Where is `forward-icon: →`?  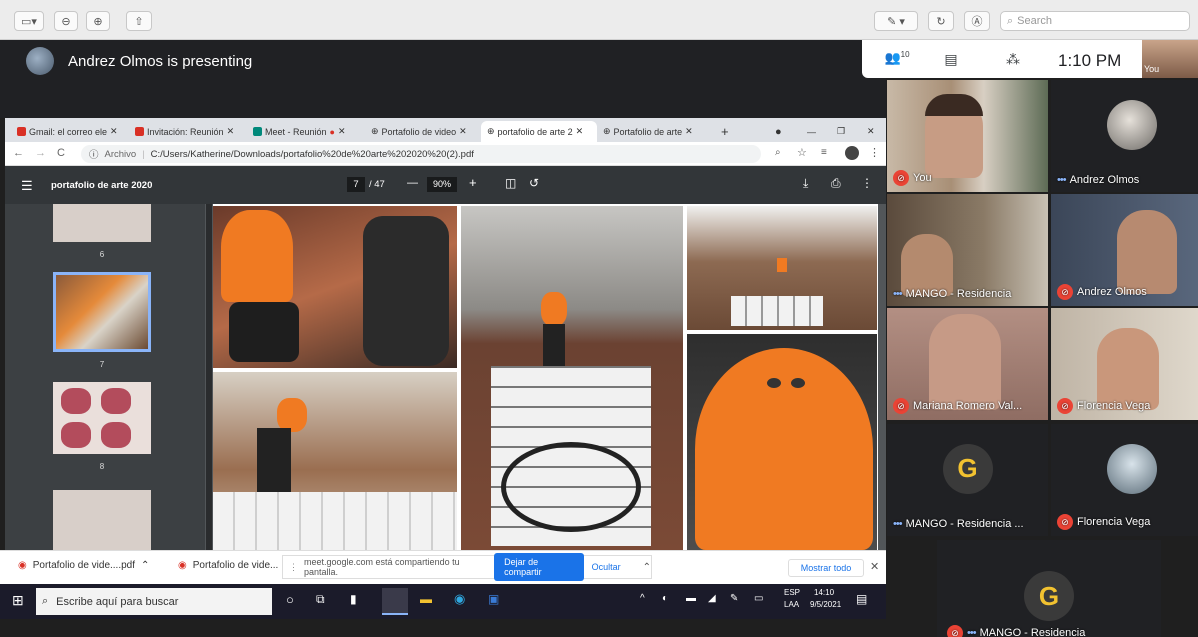
forward-icon: → is located at coordinates (40, 153).